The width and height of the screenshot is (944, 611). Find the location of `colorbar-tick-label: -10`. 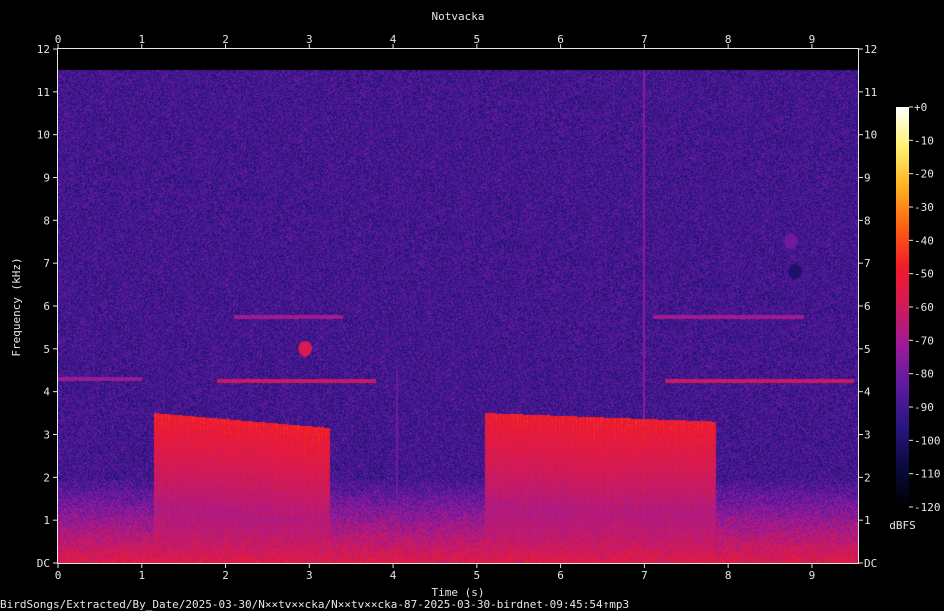

colorbar-tick-label: -10 is located at coordinates (924, 140).